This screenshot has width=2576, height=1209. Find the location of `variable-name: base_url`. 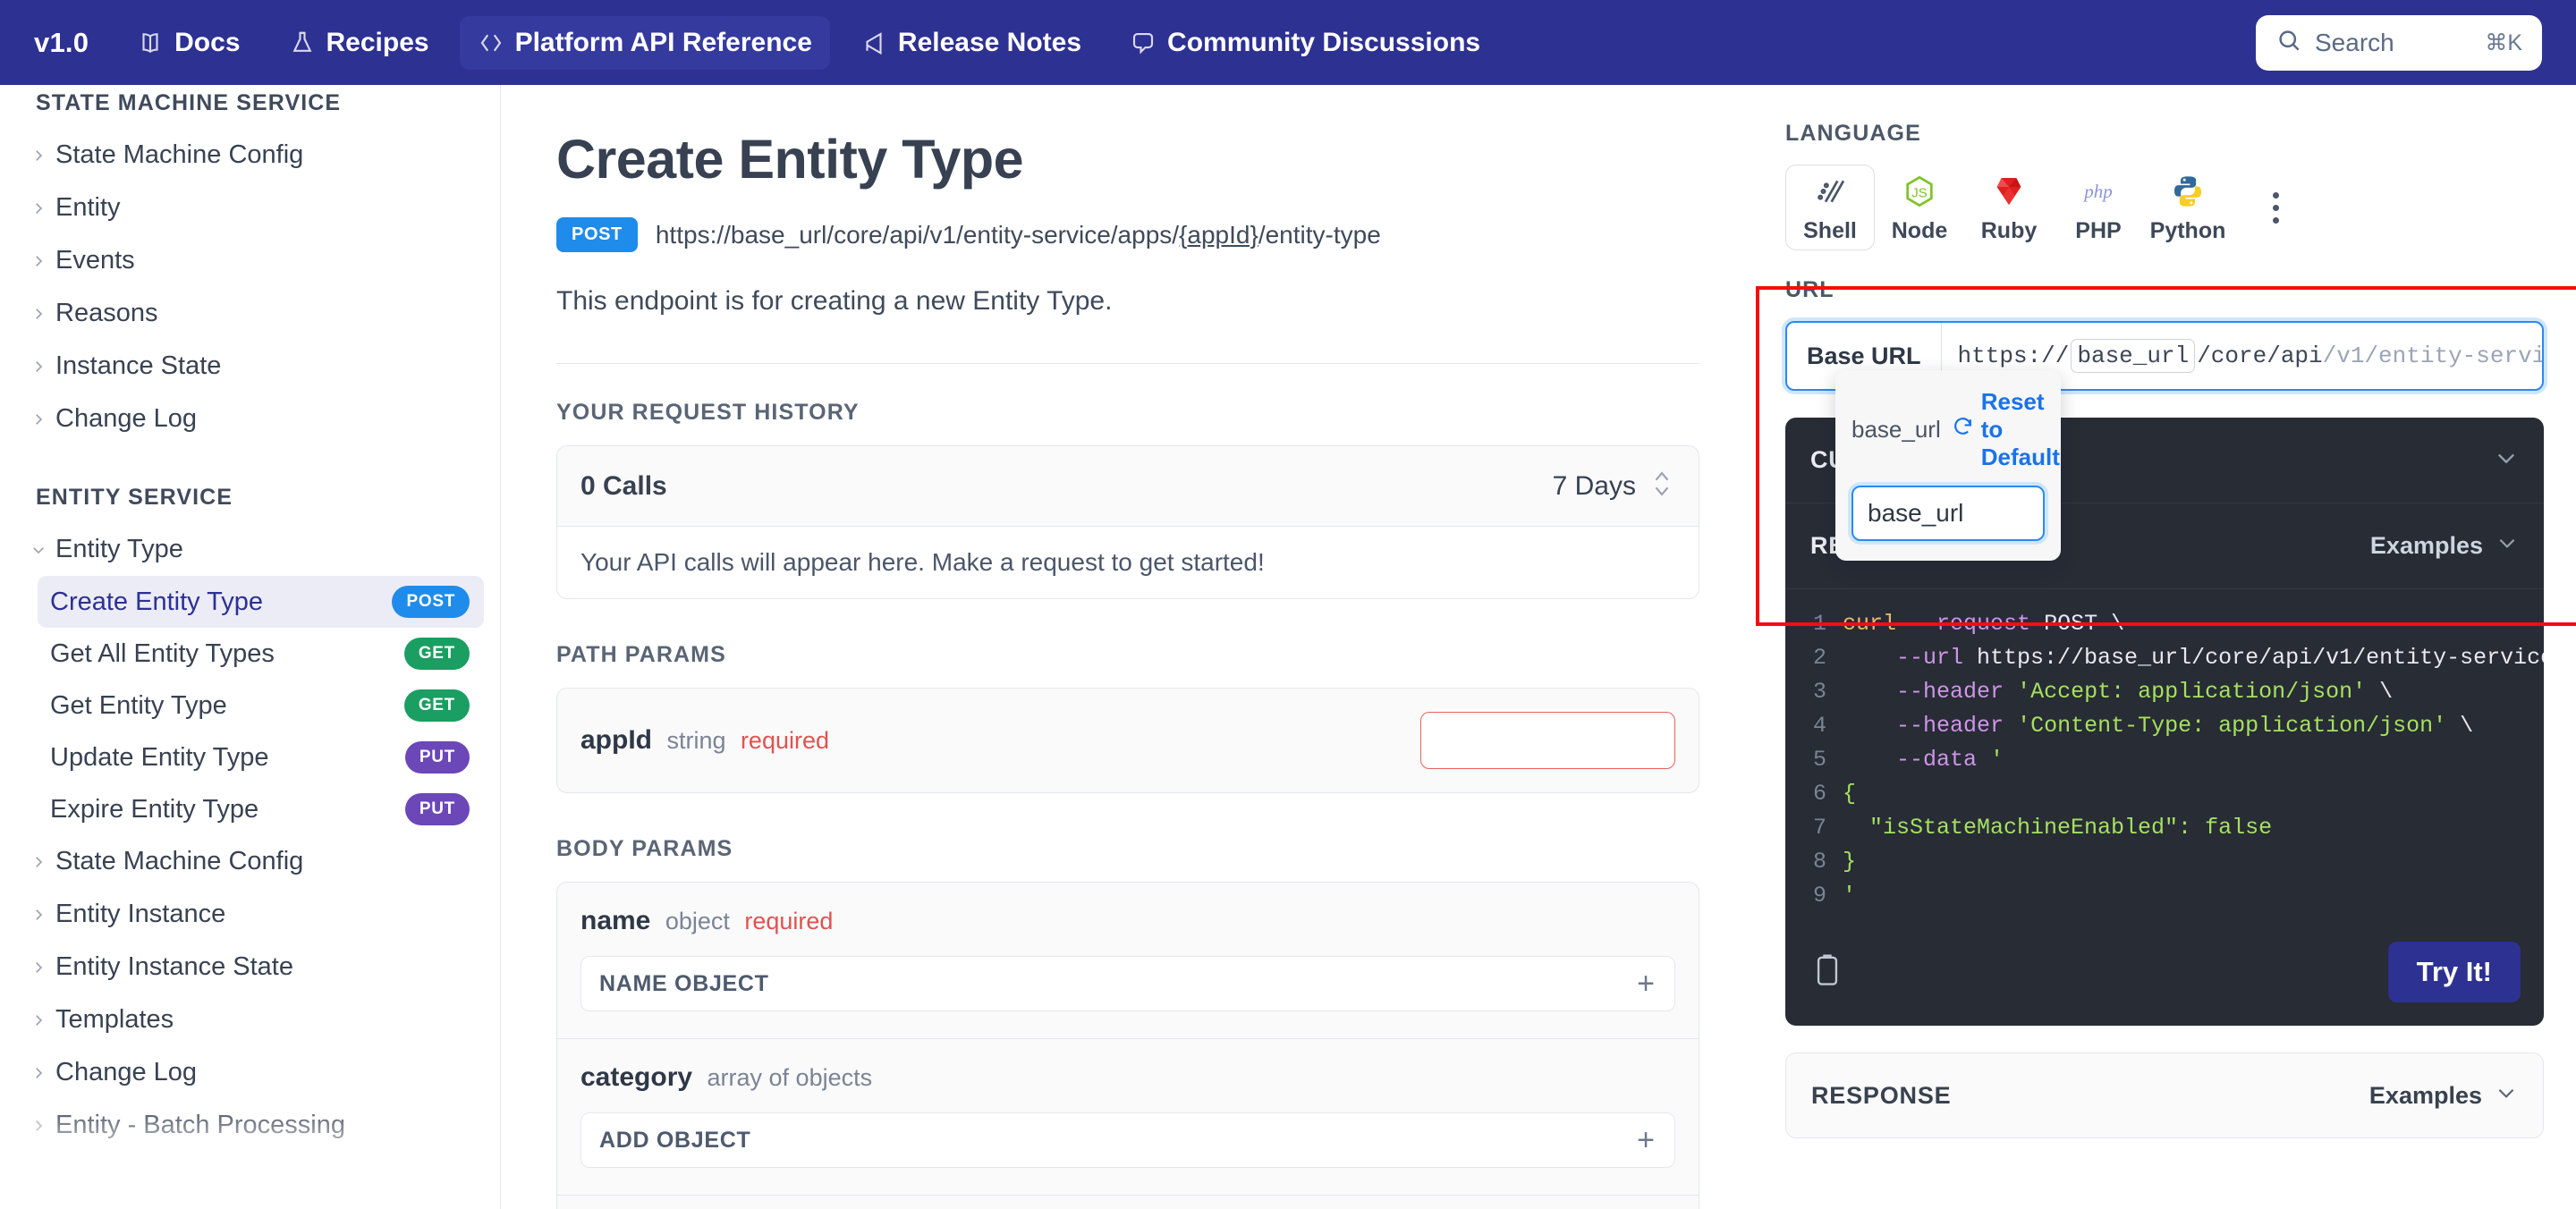

variable-name: base_url is located at coordinates (1896, 429).